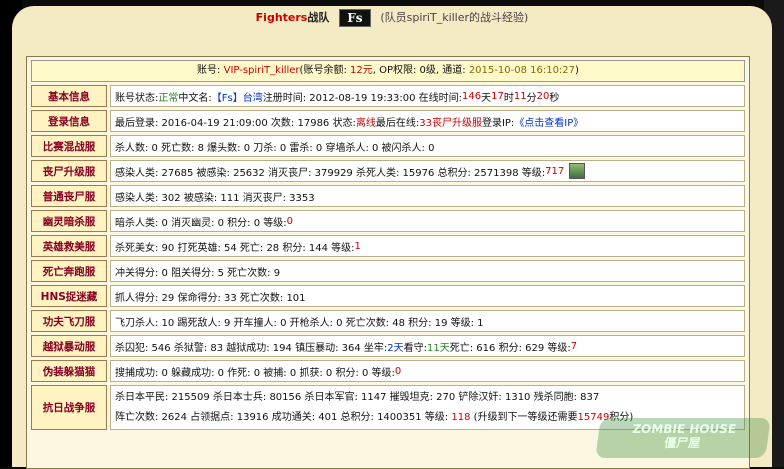  Describe the element at coordinates (237, 98) in the screenshot. I see `chinese-name: 【Fs】台湾` at that location.